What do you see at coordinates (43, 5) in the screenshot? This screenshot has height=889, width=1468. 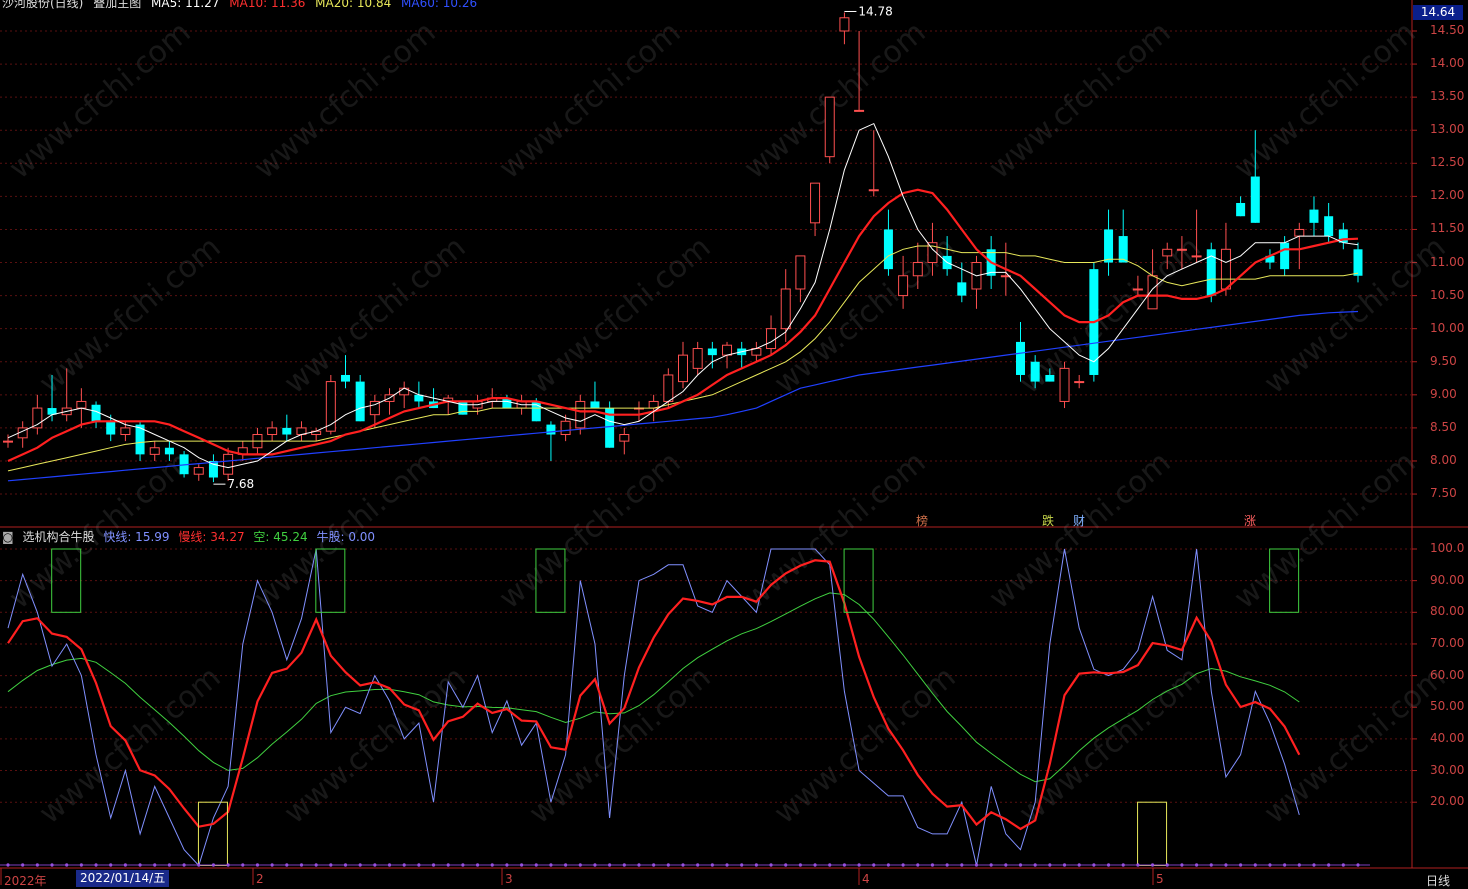 I see `stock-name: 沙河股份(日线)` at bounding box center [43, 5].